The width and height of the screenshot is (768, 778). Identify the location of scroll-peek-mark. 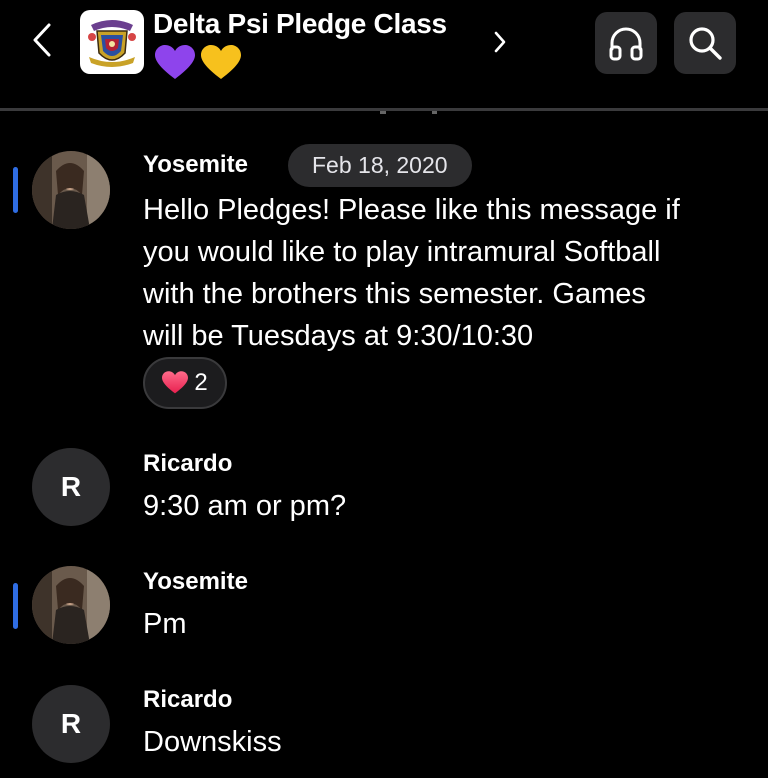
(408, 112).